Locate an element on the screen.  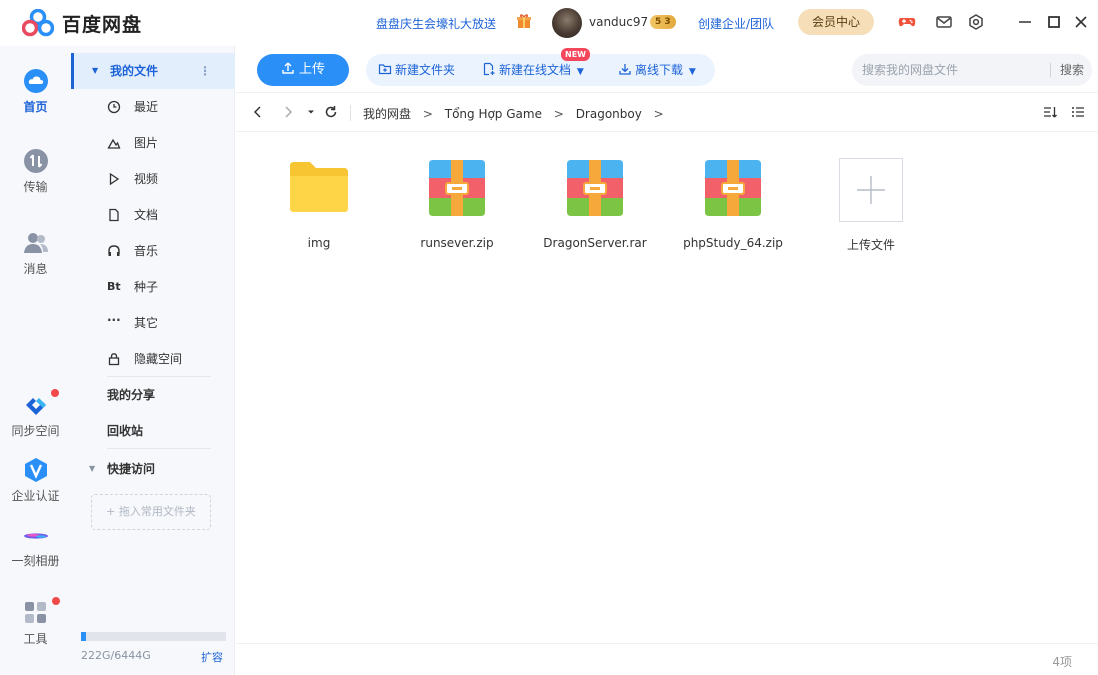
transfer-icon is located at coordinates (35, 161).